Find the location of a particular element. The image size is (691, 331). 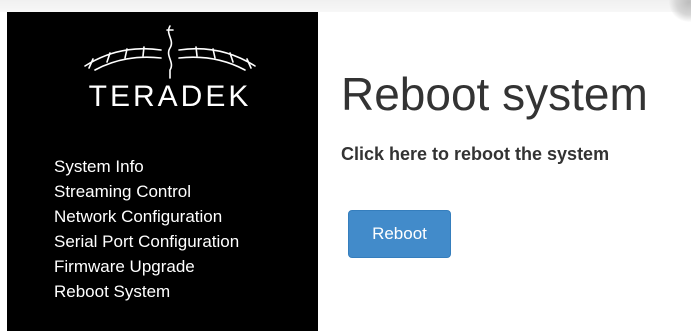

page-title: Reboot system is located at coordinates (494, 94).